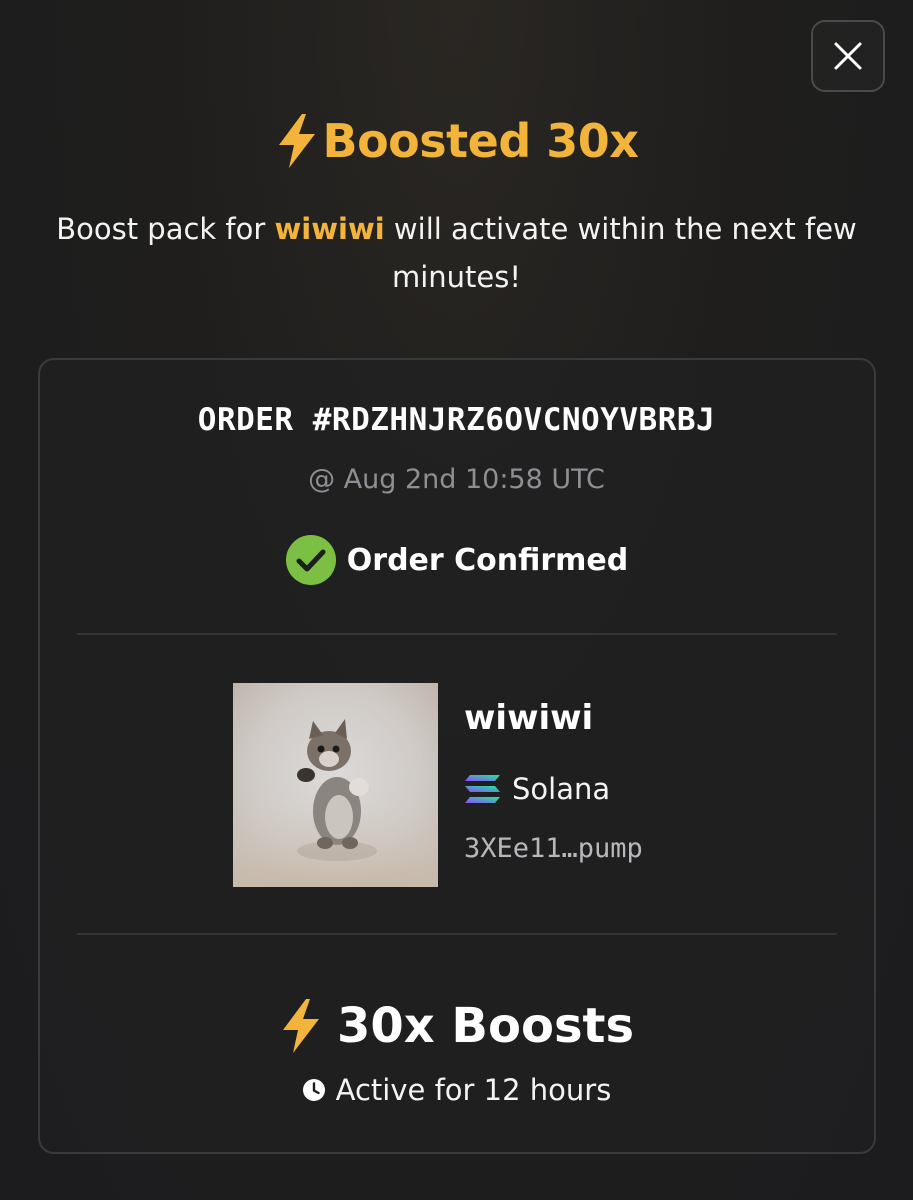  What do you see at coordinates (561, 789) in the screenshot?
I see `chain-name: Solana` at bounding box center [561, 789].